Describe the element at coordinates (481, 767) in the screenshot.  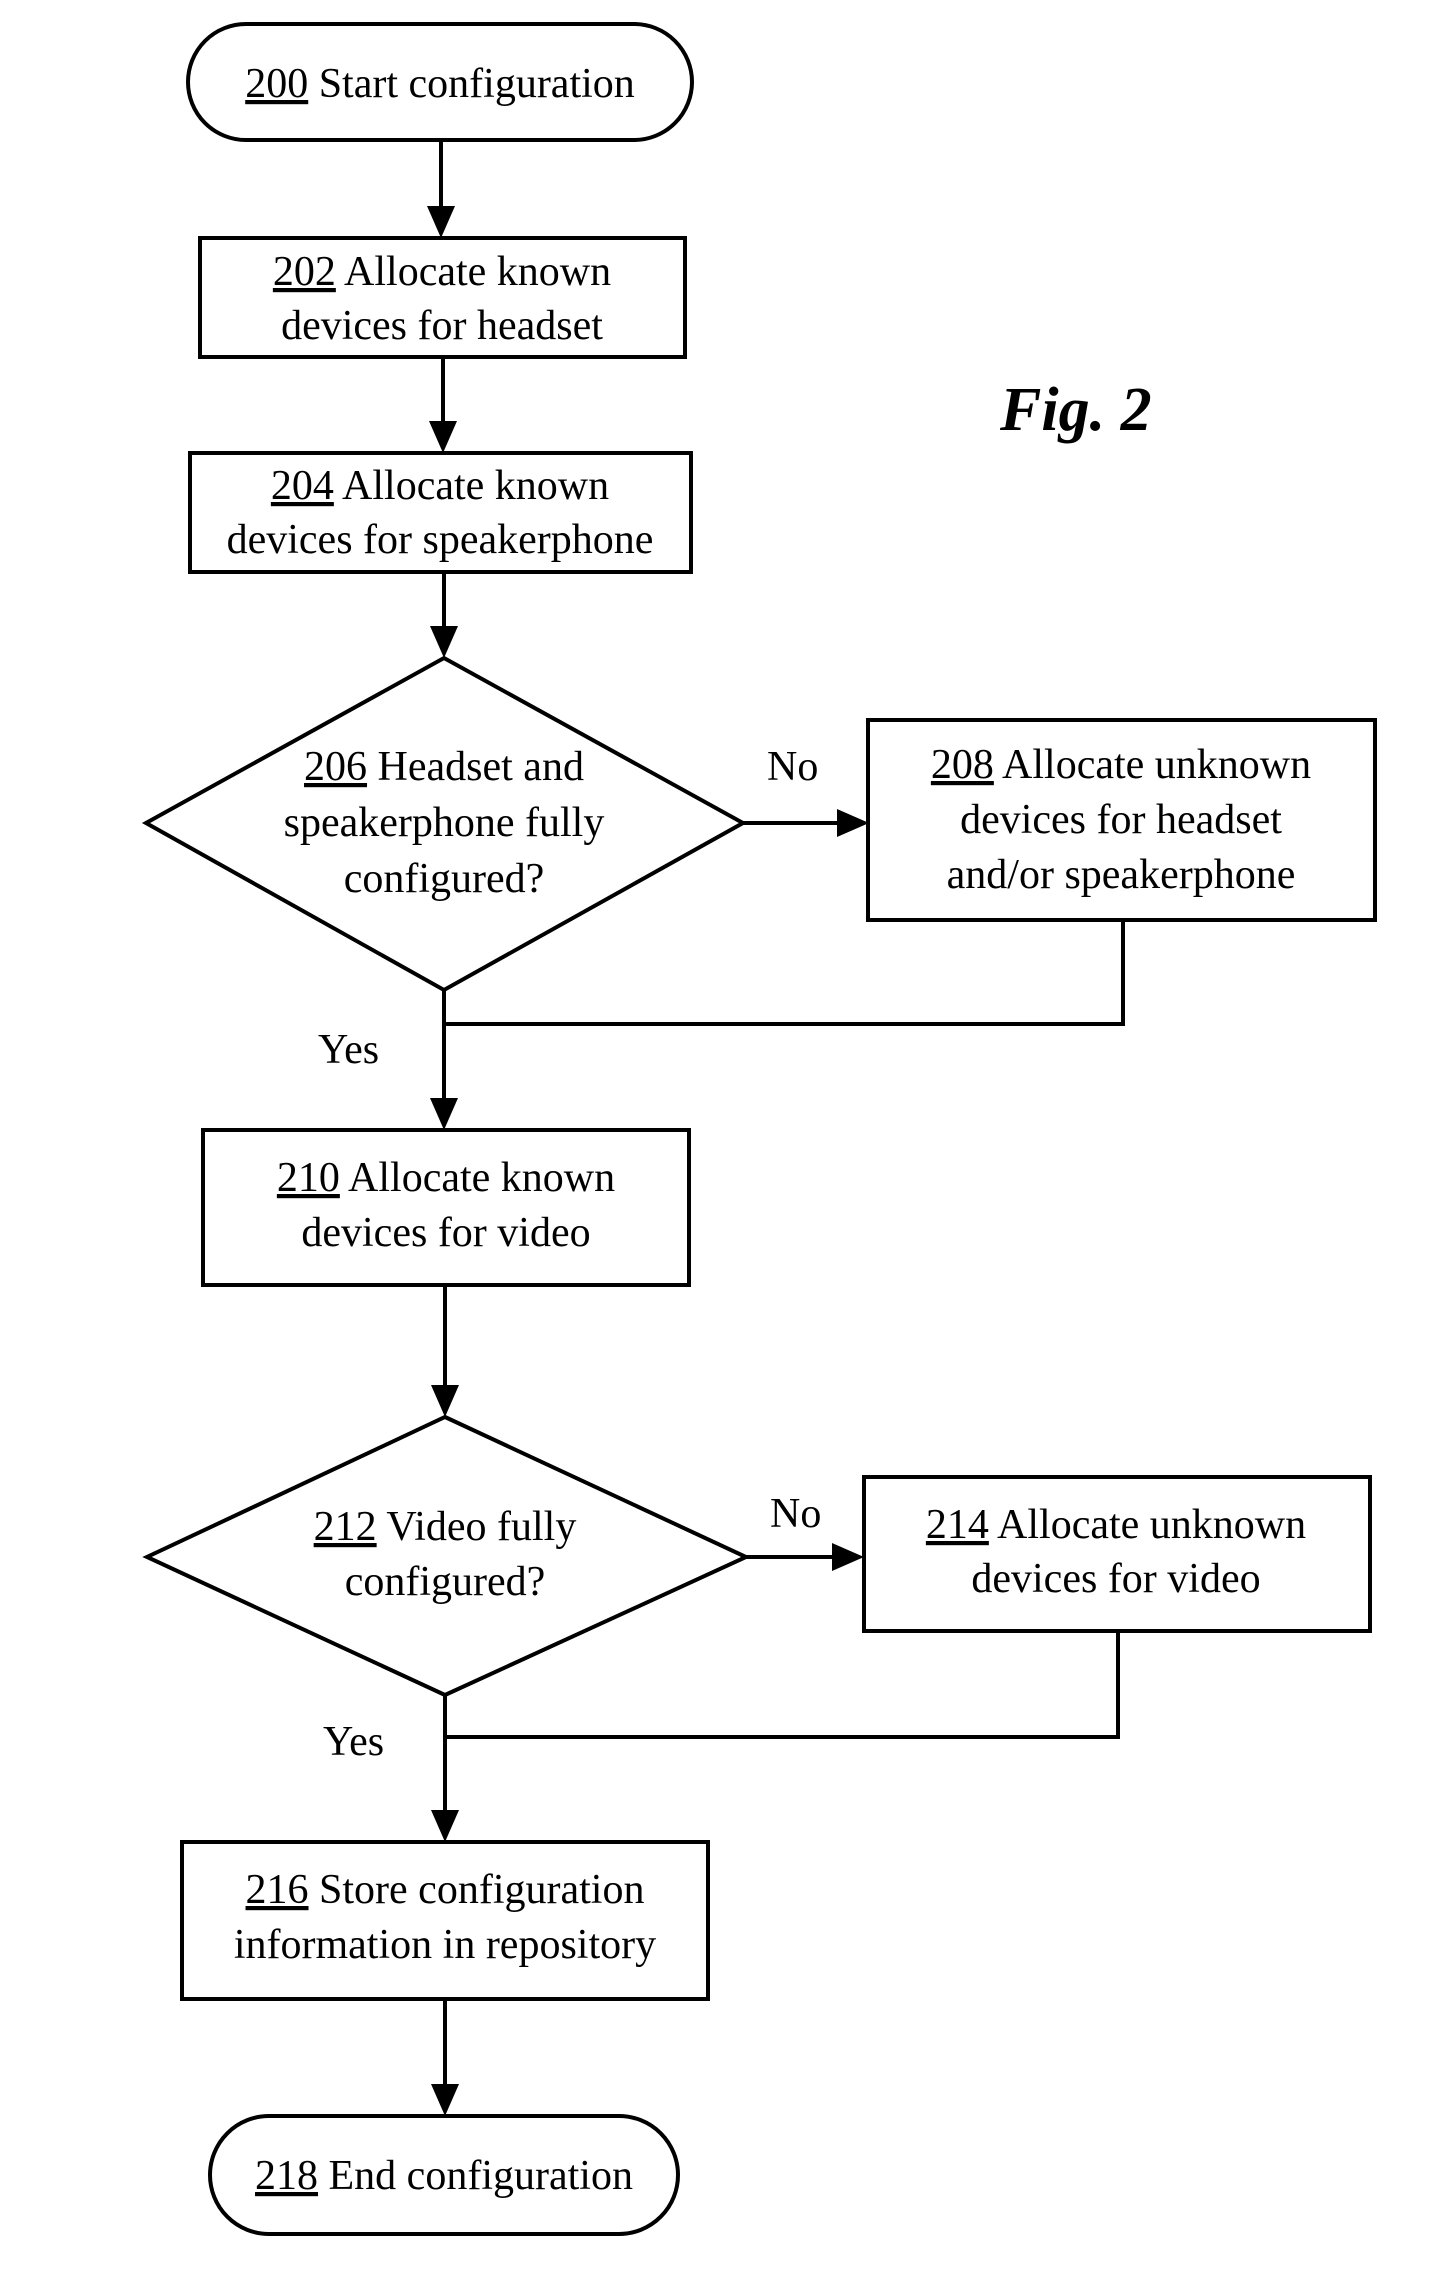
I see `node-line: Headset and` at that location.